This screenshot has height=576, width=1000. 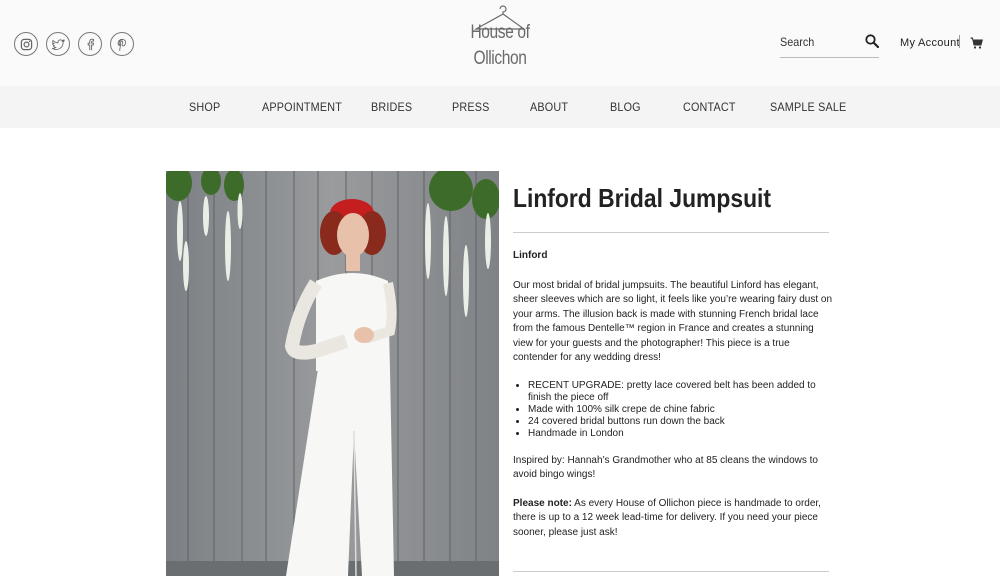 What do you see at coordinates (976, 43) in the screenshot?
I see `cart-icon` at bounding box center [976, 43].